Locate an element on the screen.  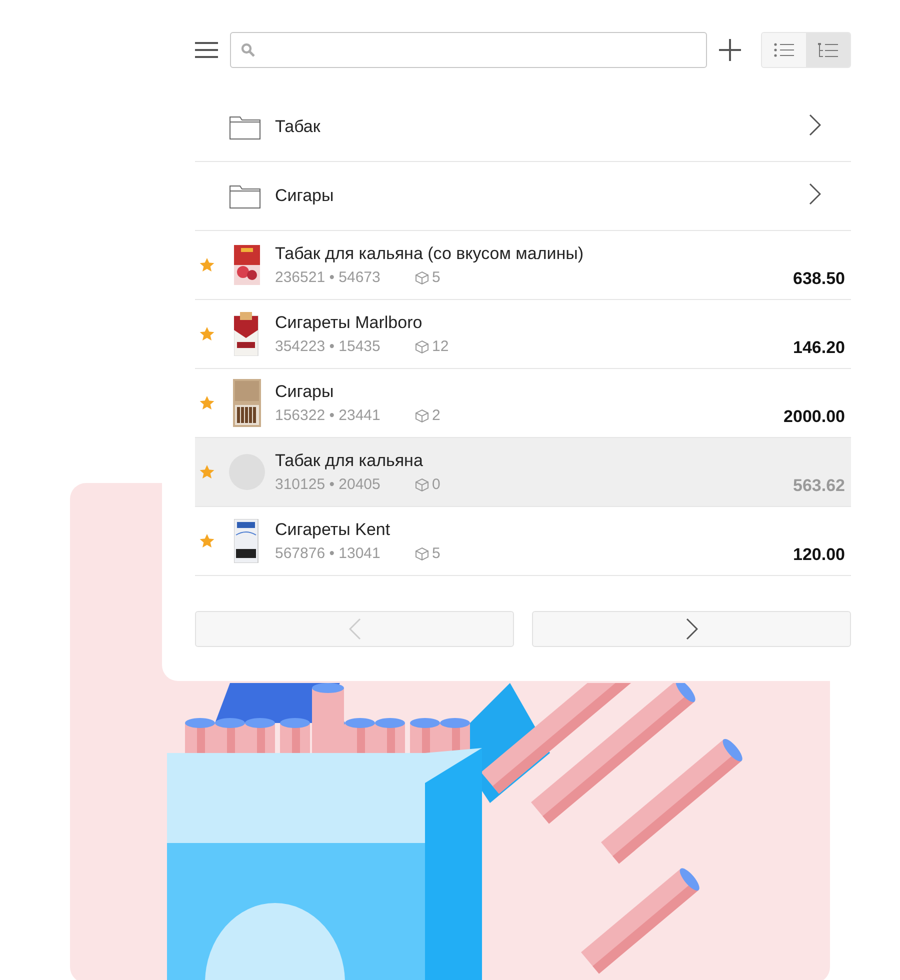
product-codes: 156322 • 23441 is located at coordinates (328, 415).